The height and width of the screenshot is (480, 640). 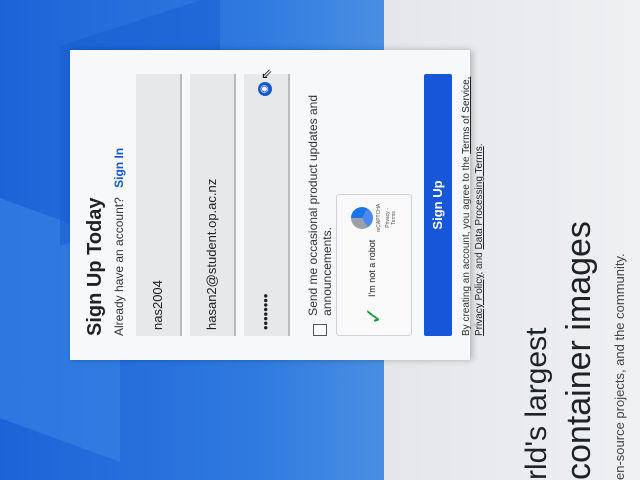 I want to click on updates-checkbox, so click(x=320, y=329).